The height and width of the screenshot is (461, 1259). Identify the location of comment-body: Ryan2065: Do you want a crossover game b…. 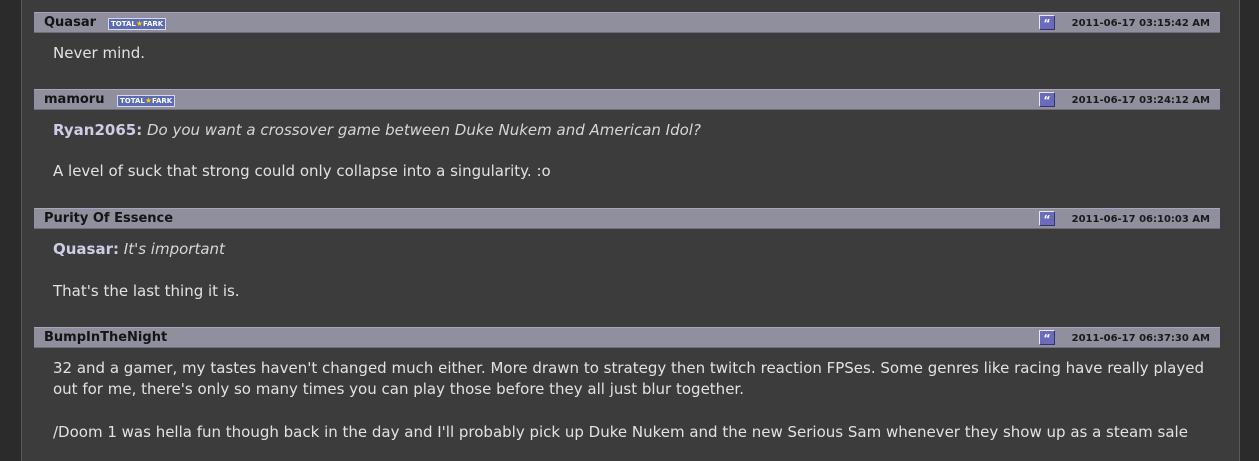
(627, 146).